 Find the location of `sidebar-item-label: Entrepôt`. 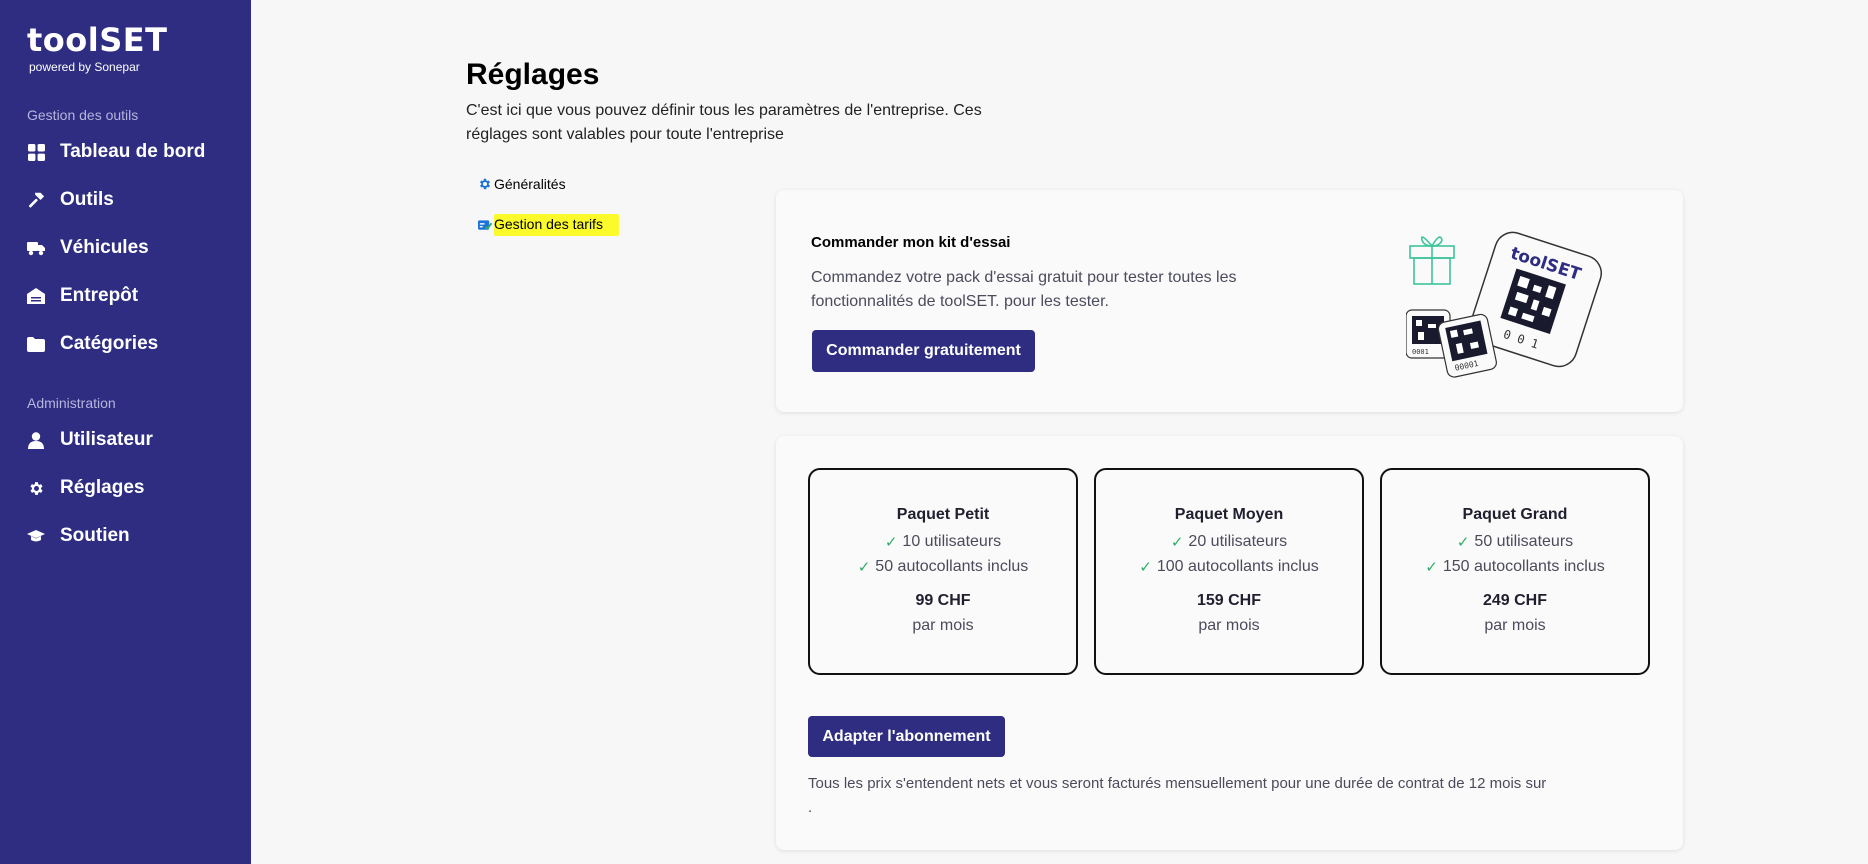

sidebar-item-label: Entrepôt is located at coordinates (99, 295).